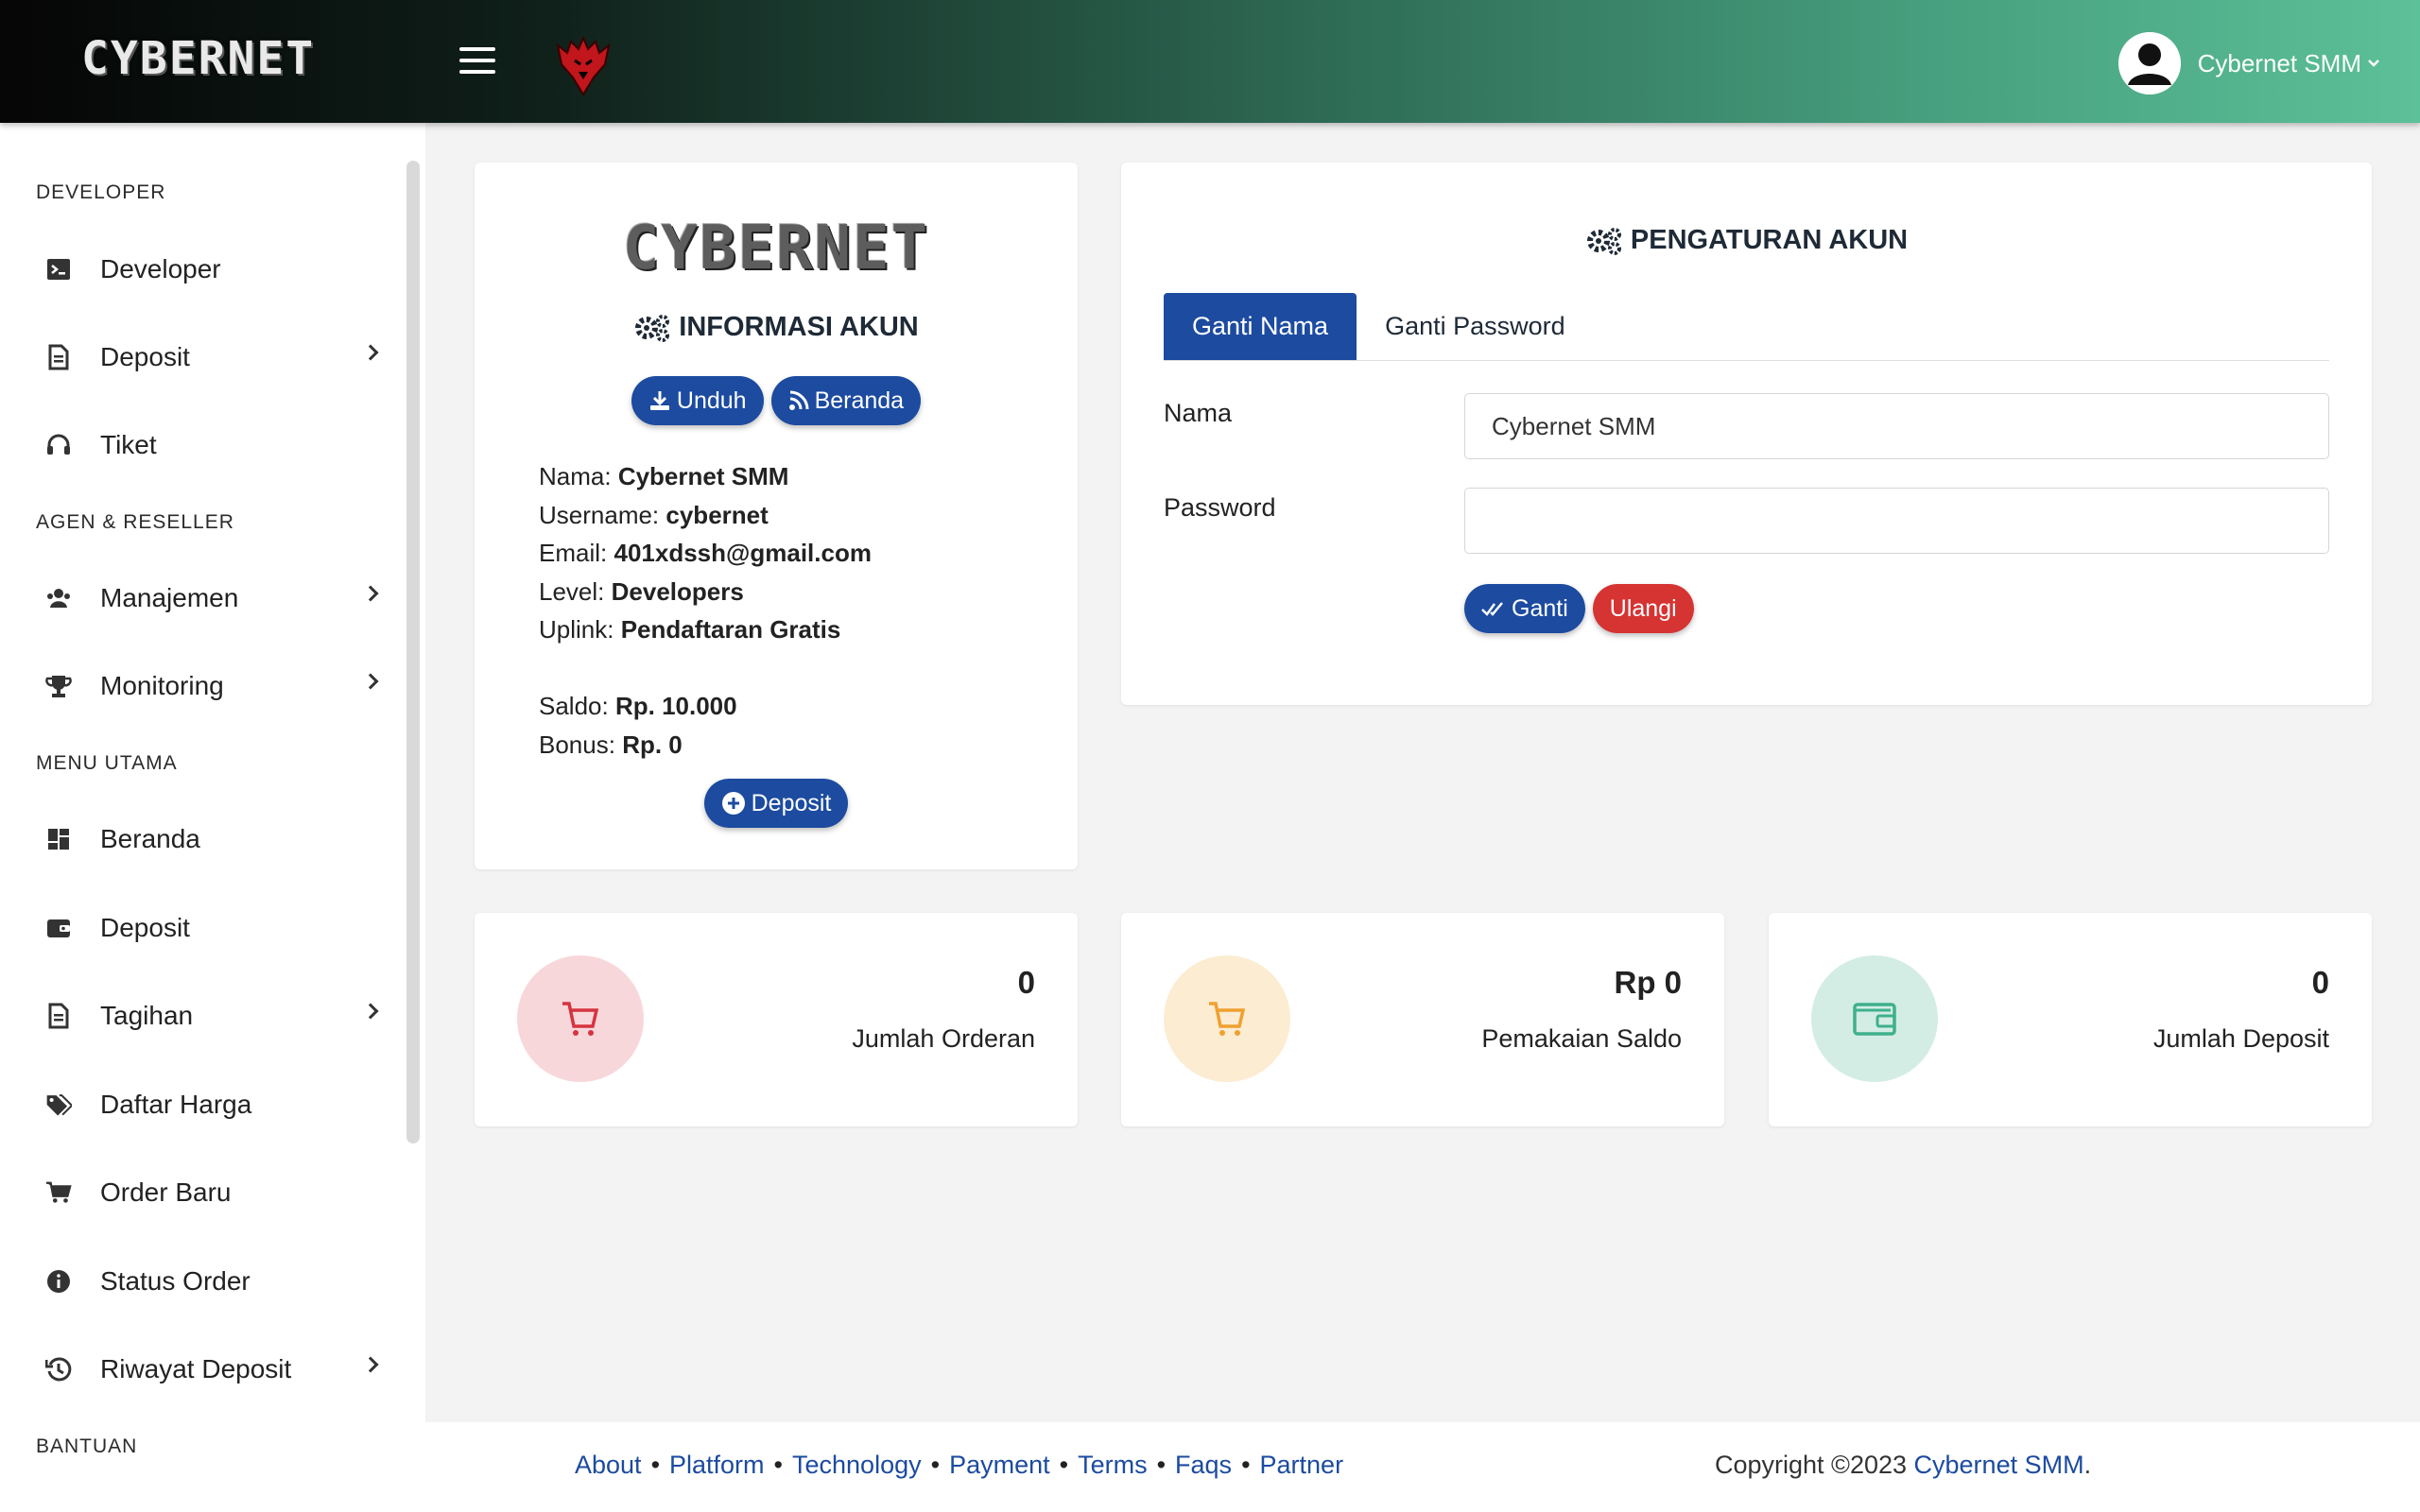  Describe the element at coordinates (611, 744) in the screenshot. I see `detail-bonus: Bonus: Rp. 0` at that location.